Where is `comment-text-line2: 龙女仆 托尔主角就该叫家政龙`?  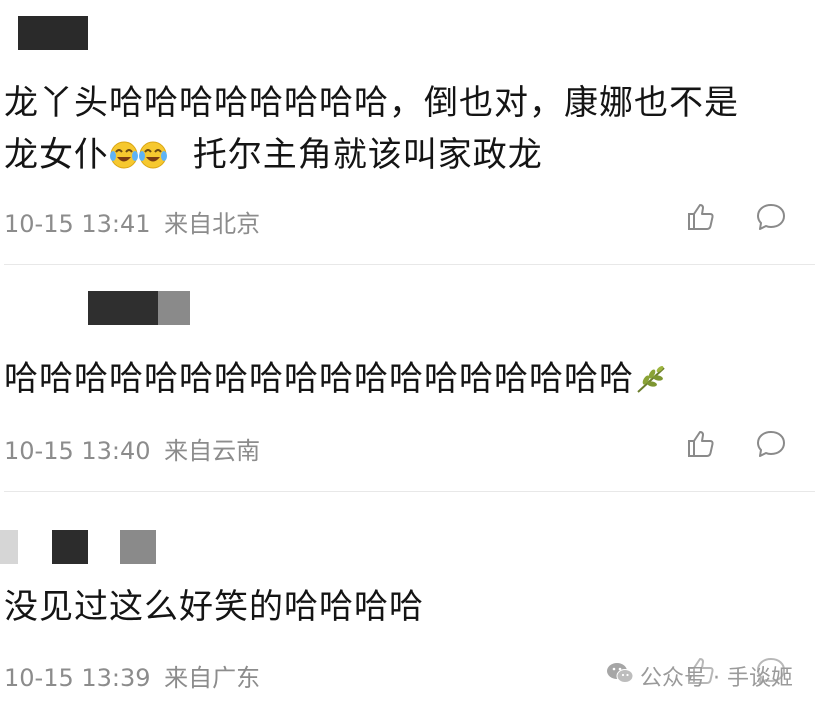
comment-text-line2: 龙女仆 托尔主角就该叫家政龙 is located at coordinates (273, 158).